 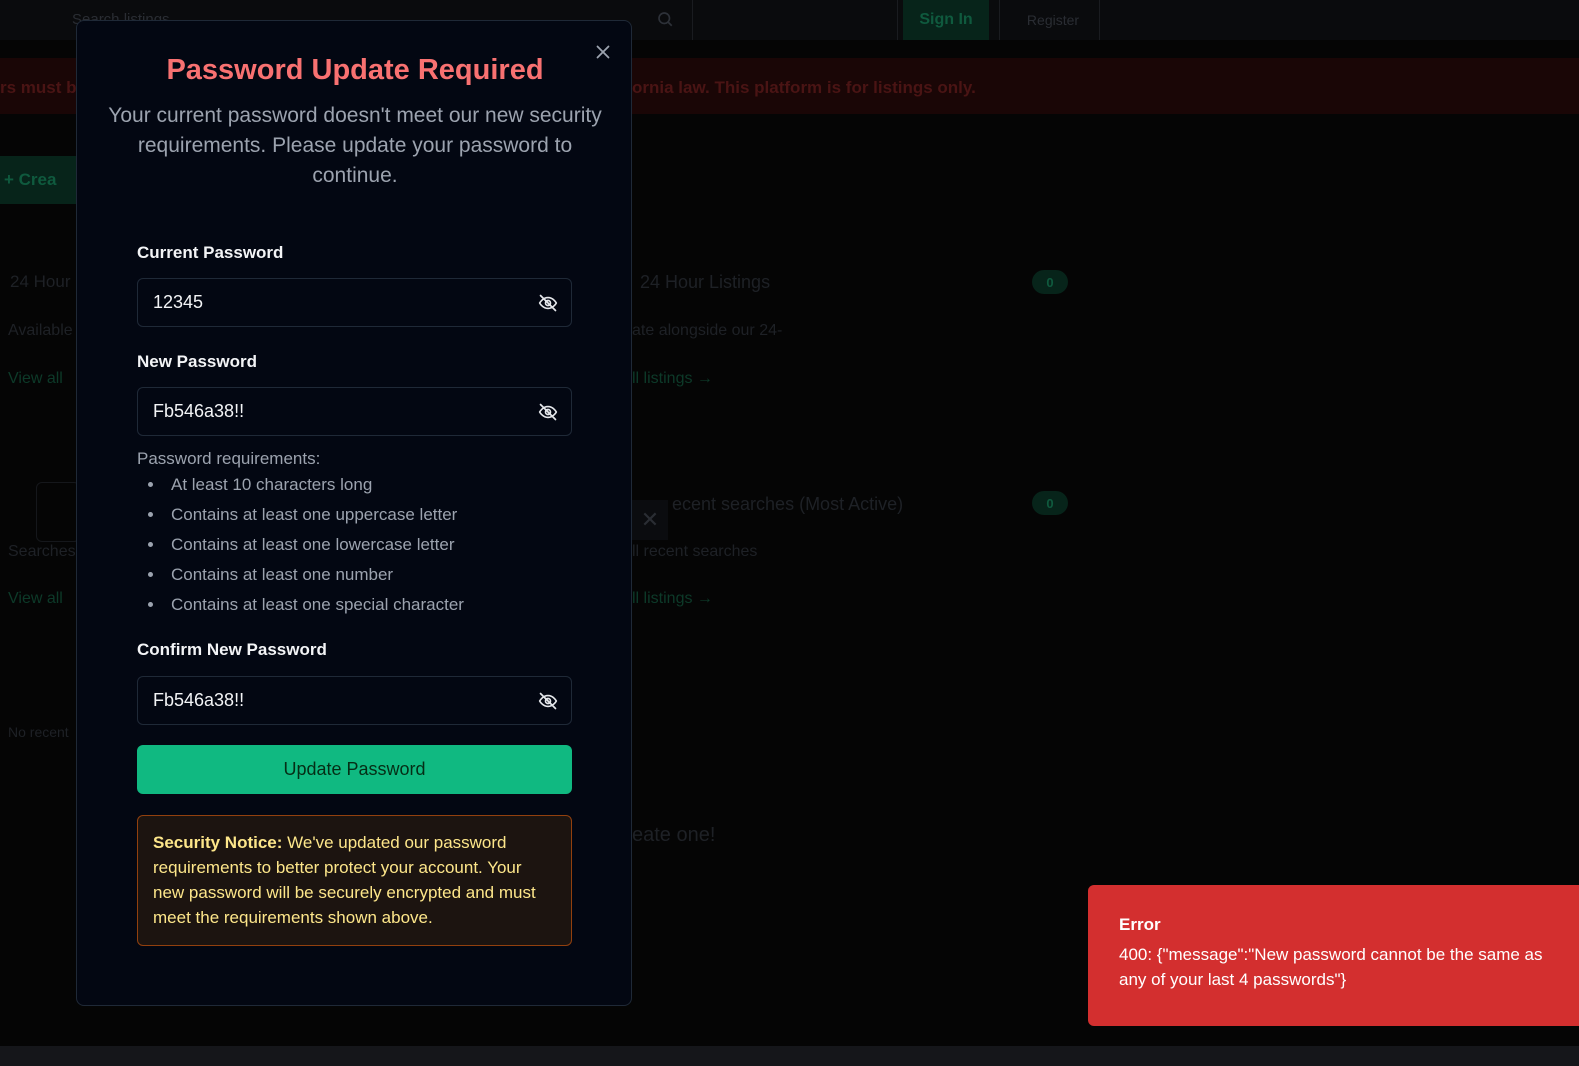 I want to click on password-requirements-title: Password requirements:, so click(x=229, y=458).